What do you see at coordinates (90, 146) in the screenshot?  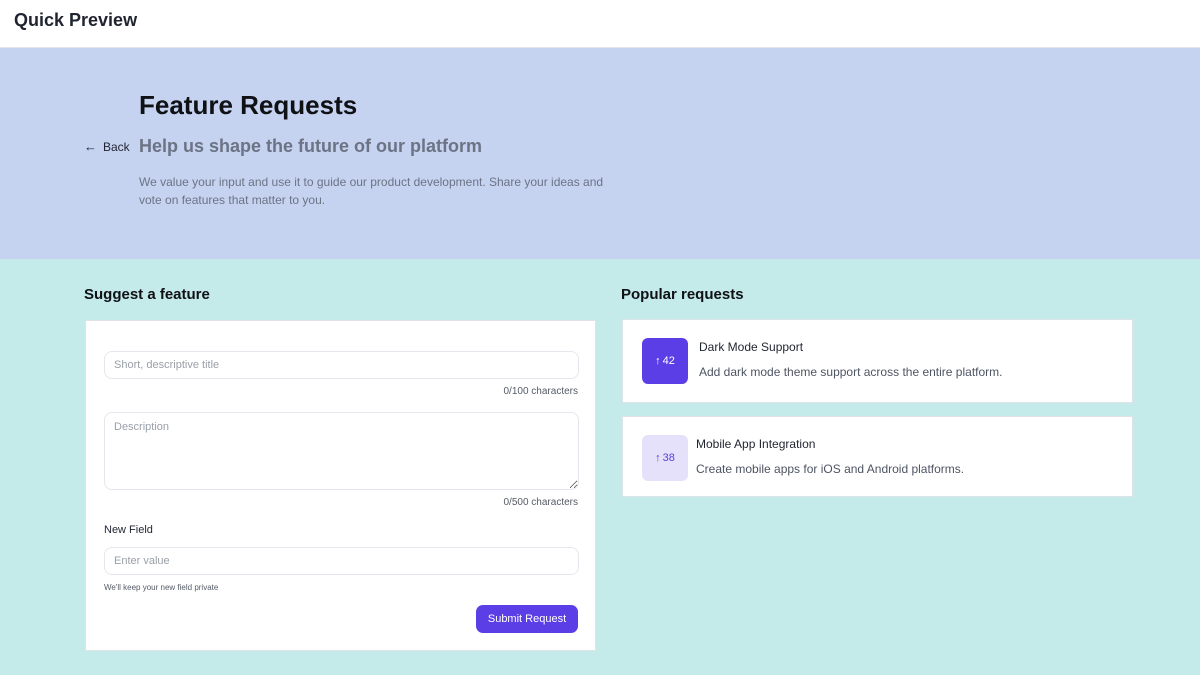 I see `arrow-left-icon: ←` at bounding box center [90, 146].